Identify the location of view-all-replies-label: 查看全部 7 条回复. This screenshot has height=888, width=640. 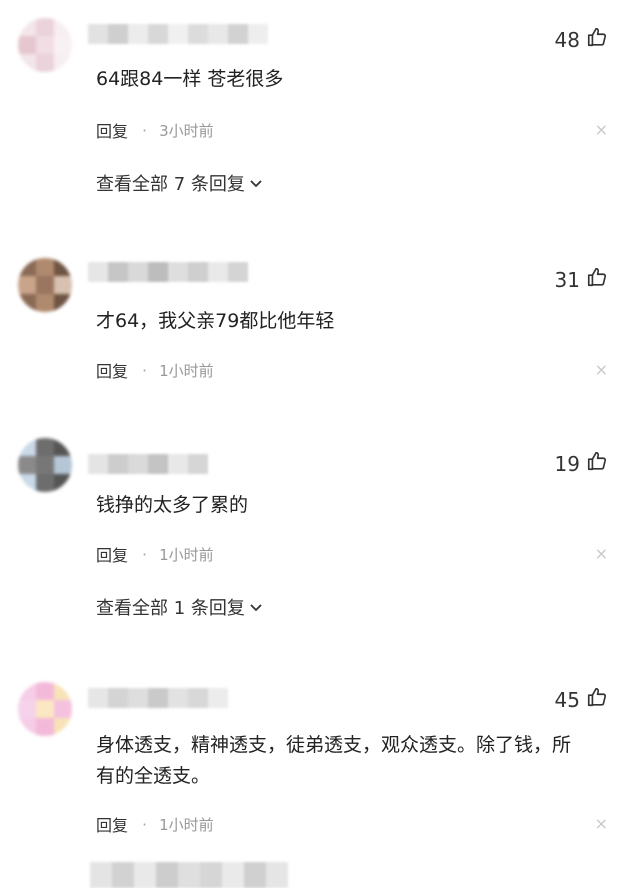
(170, 184).